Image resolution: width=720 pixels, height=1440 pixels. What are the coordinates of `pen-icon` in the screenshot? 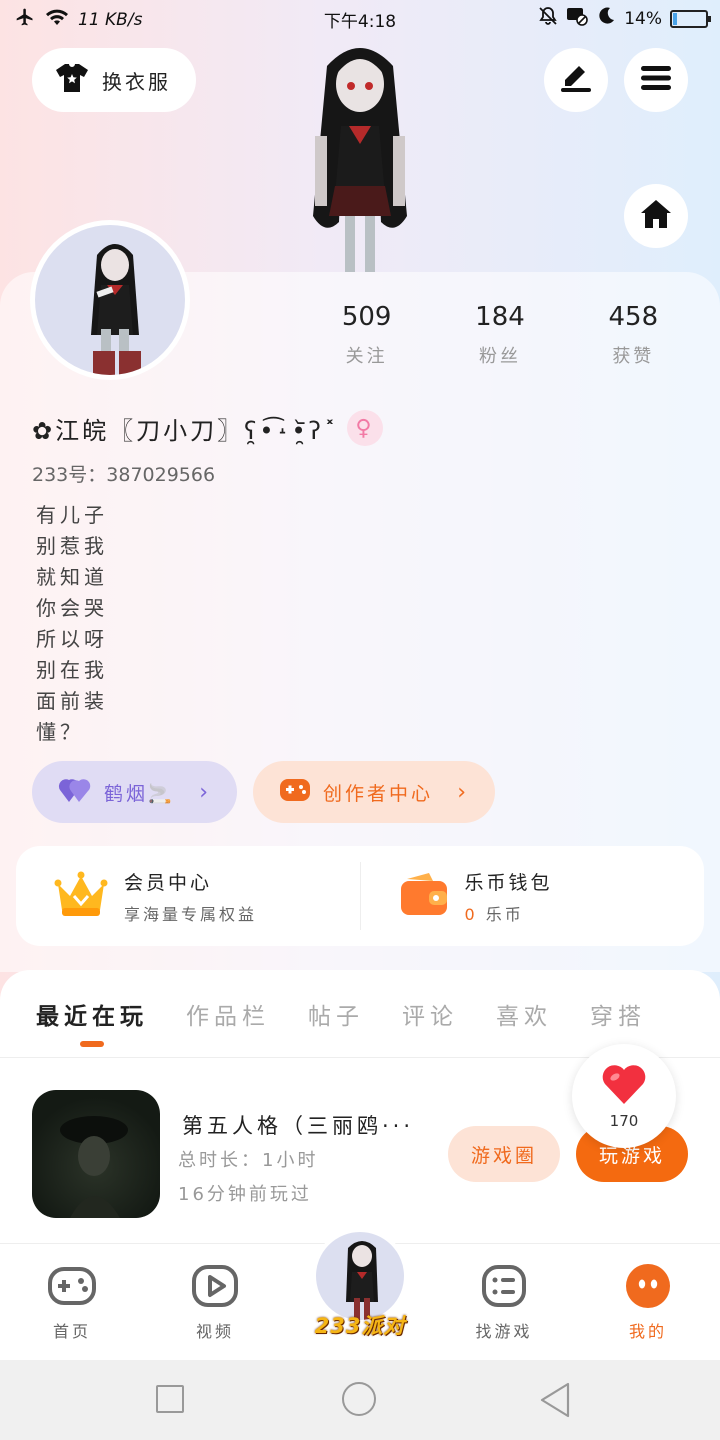 It's located at (576, 80).